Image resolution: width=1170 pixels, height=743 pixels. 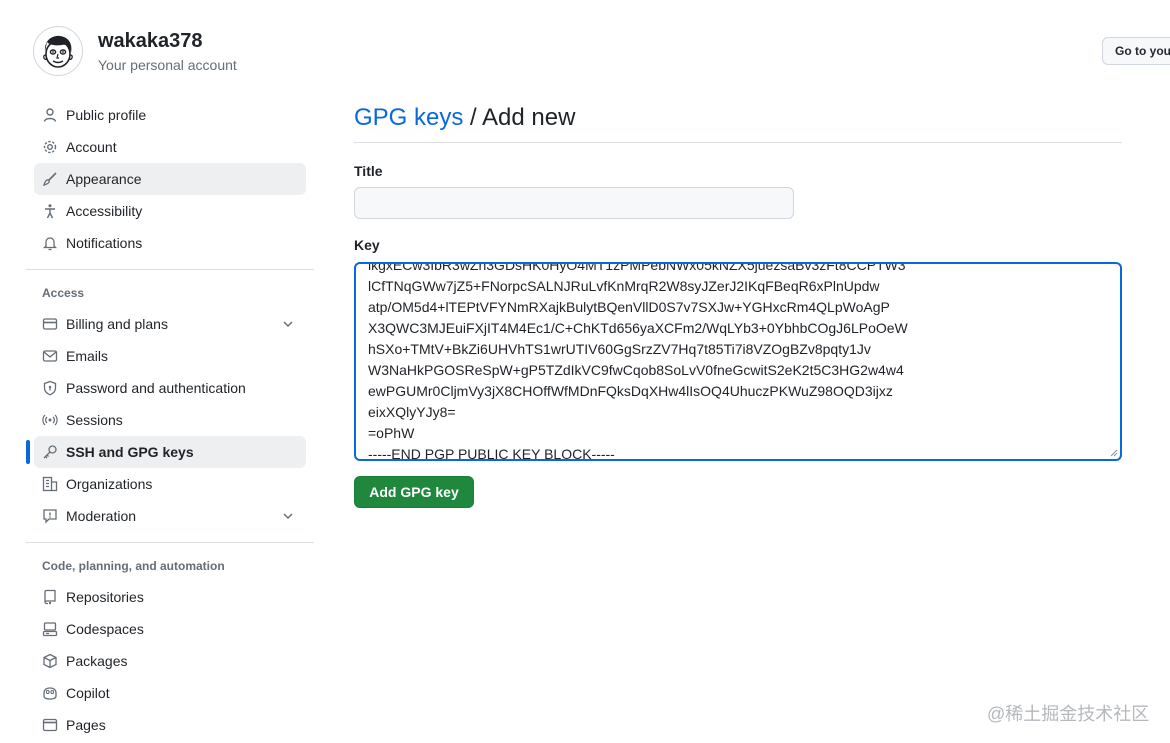 What do you see at coordinates (97, 661) in the screenshot?
I see `sidebar-item-label: Packages` at bounding box center [97, 661].